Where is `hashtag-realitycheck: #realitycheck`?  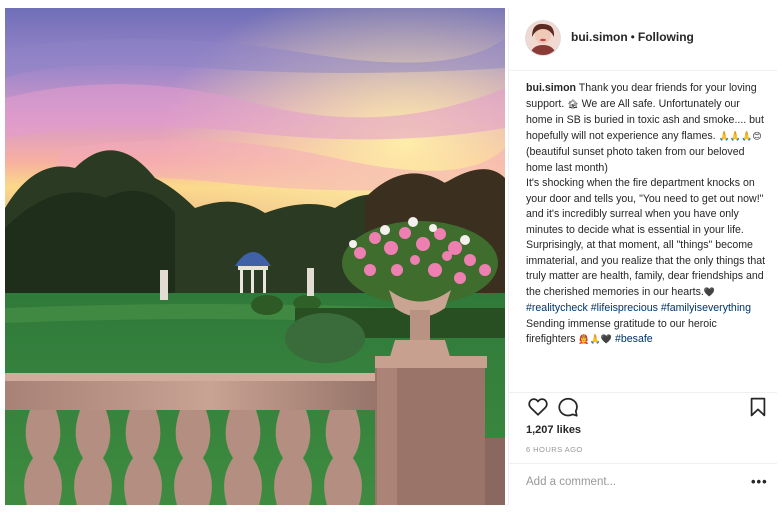
hashtag-realitycheck: #realitycheck is located at coordinates (557, 308).